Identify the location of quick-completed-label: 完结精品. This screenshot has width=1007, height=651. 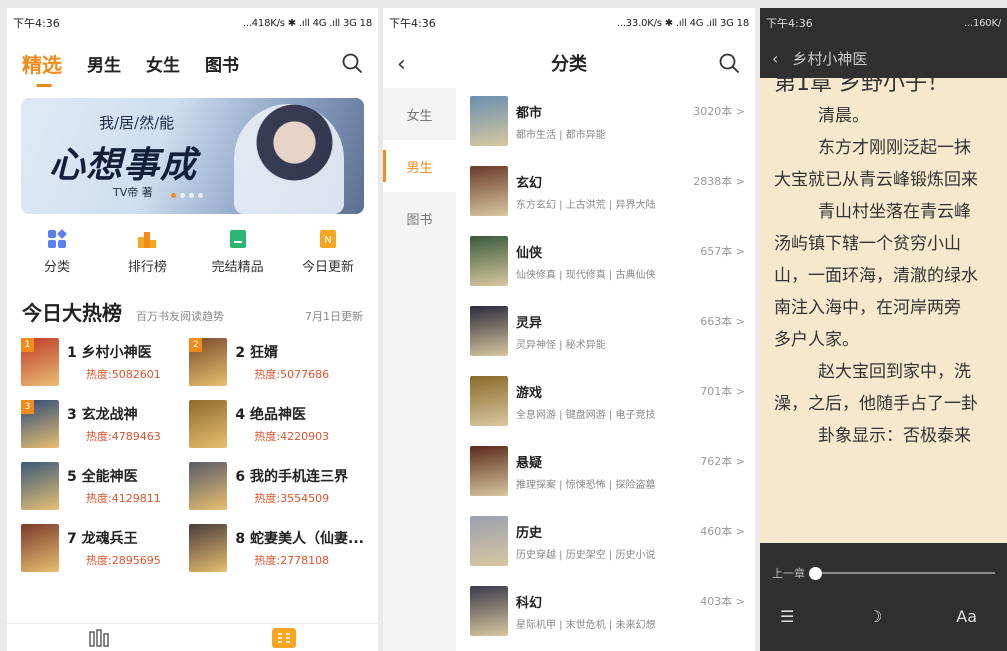
(237, 267).